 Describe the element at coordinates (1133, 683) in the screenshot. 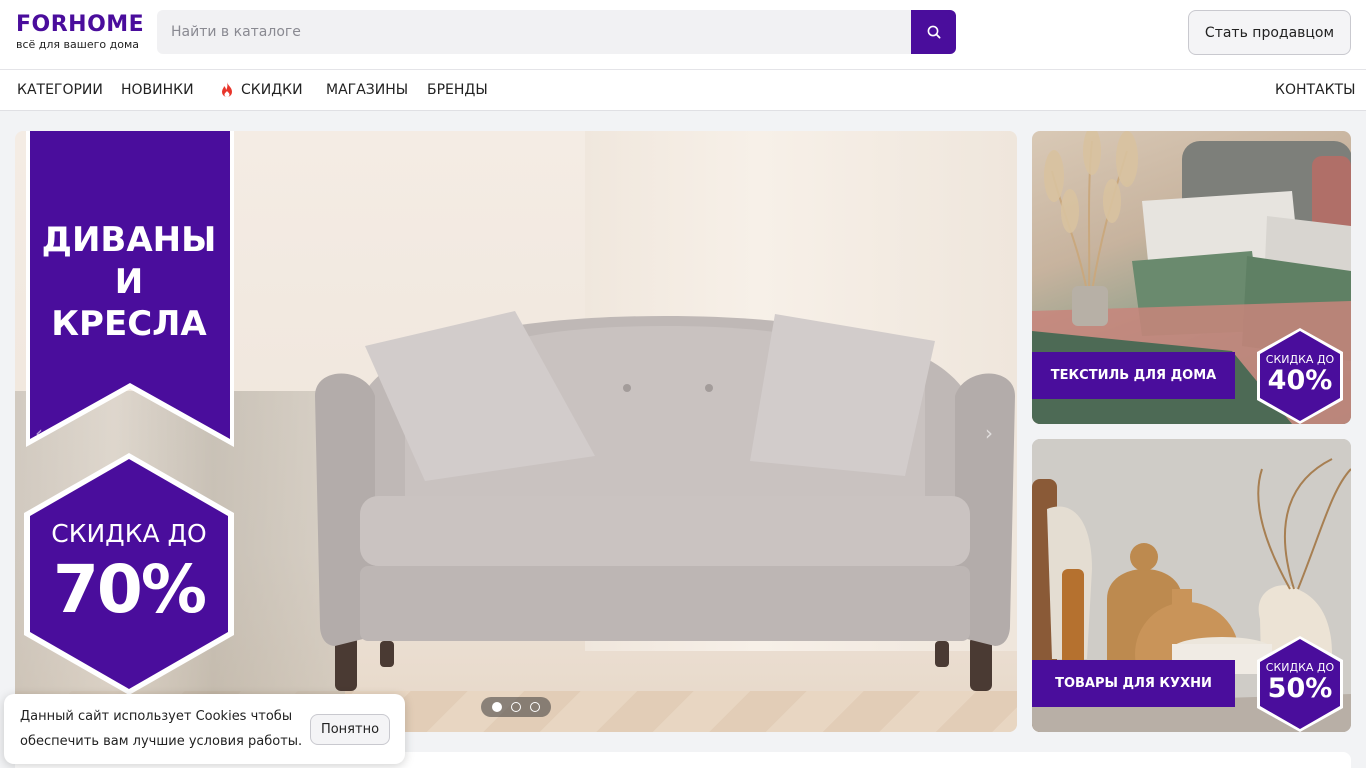

I see `banner-kitchen-label: ТОВАРЫ ДЛЯ КУХНИ` at that location.